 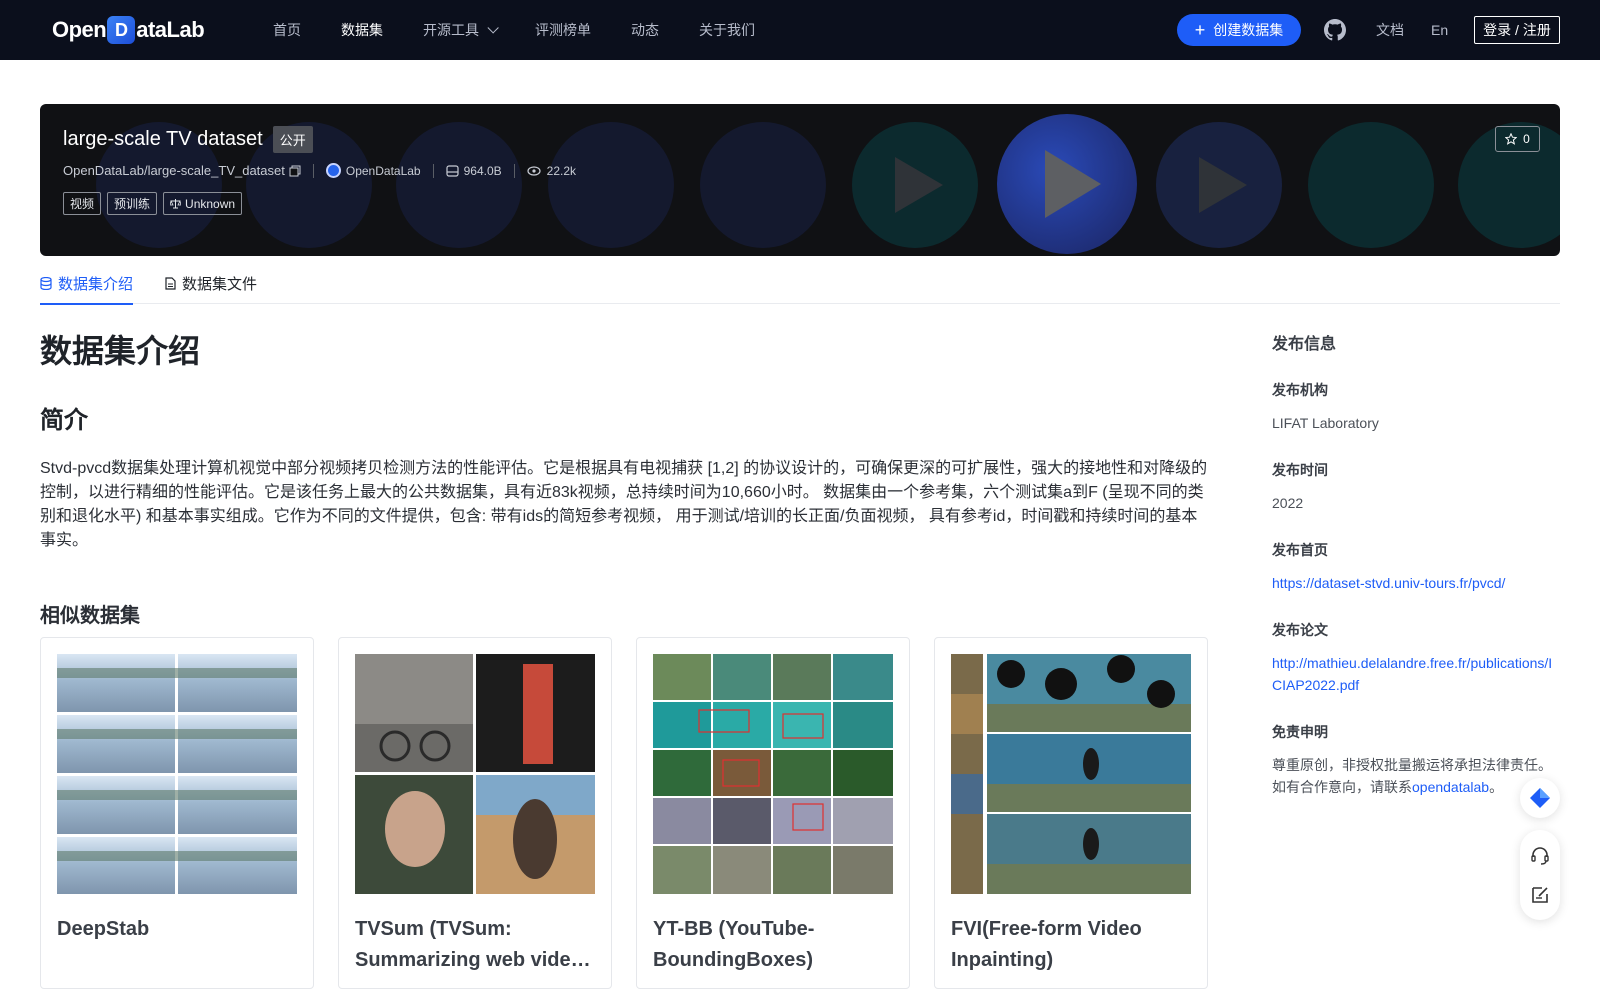 What do you see at coordinates (1071, 813) in the screenshot?
I see `similar-dataset-card: FVI(Free-form Video Inpainting)` at bounding box center [1071, 813].